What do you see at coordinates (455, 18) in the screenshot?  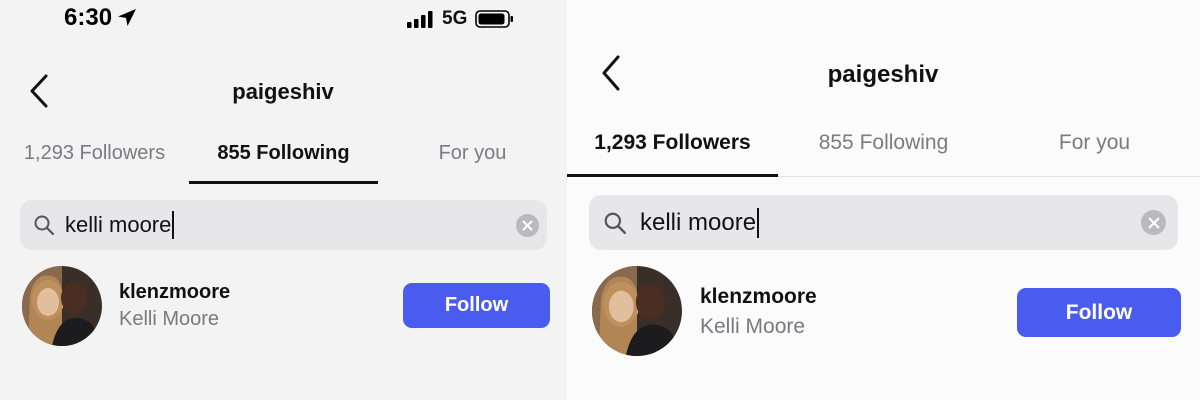 I see `network-label: 5G` at bounding box center [455, 18].